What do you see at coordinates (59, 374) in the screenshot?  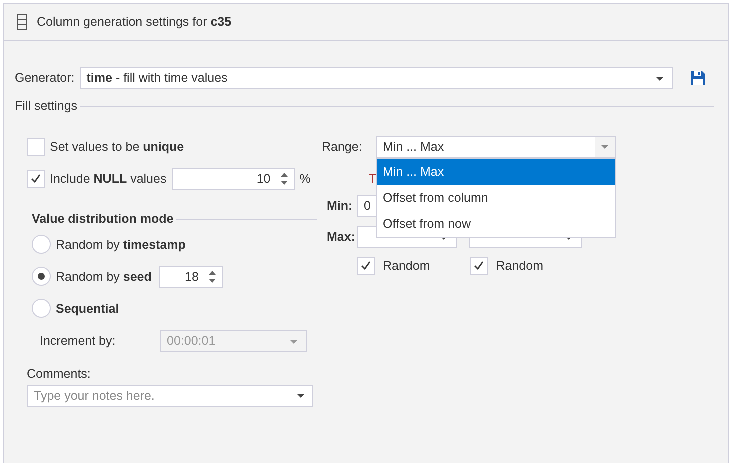 I see `comments-label: Comments:` at bounding box center [59, 374].